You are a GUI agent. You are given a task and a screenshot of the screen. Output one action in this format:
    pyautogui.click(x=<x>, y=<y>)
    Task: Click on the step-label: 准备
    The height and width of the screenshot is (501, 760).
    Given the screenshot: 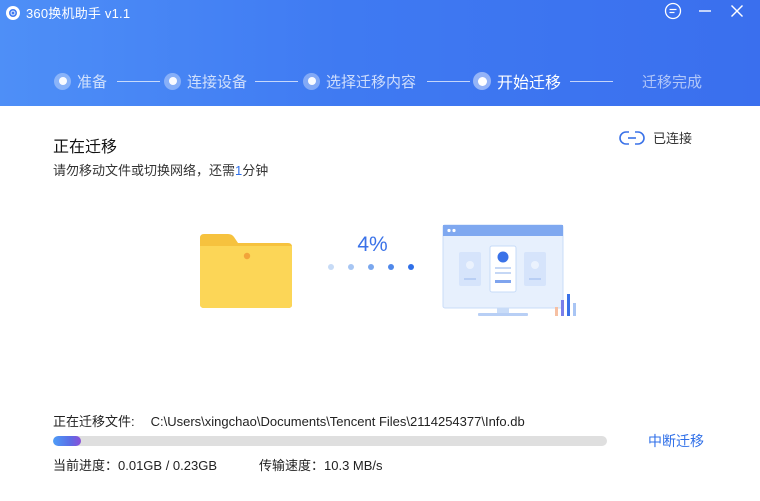 What is the action you would take?
    pyautogui.click(x=92, y=82)
    